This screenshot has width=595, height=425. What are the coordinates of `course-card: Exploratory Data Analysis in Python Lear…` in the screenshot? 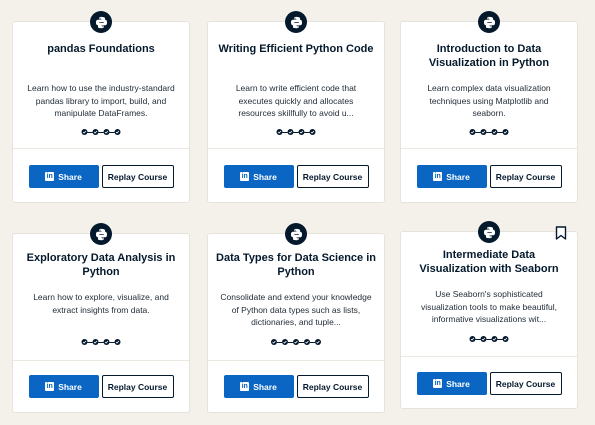 It's located at (101, 318).